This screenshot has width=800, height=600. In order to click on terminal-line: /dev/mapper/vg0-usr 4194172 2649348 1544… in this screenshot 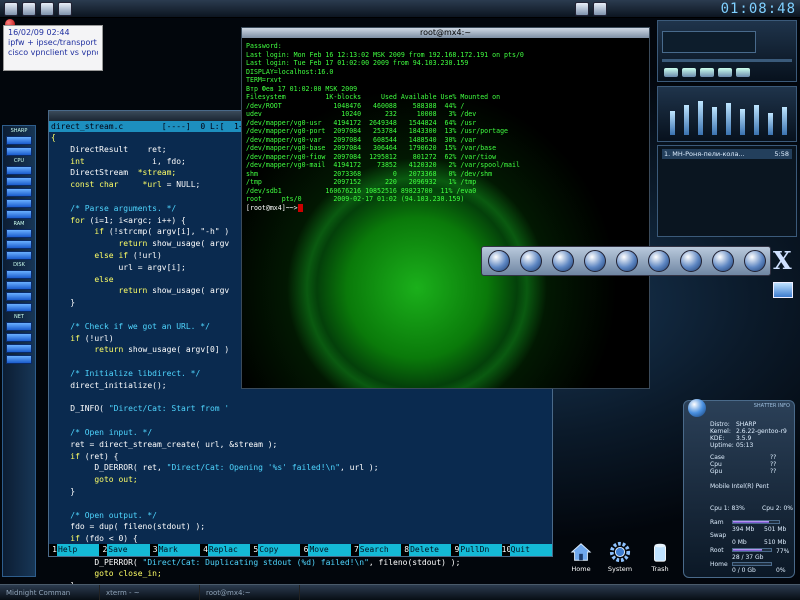, I will do `click(361, 122)`.